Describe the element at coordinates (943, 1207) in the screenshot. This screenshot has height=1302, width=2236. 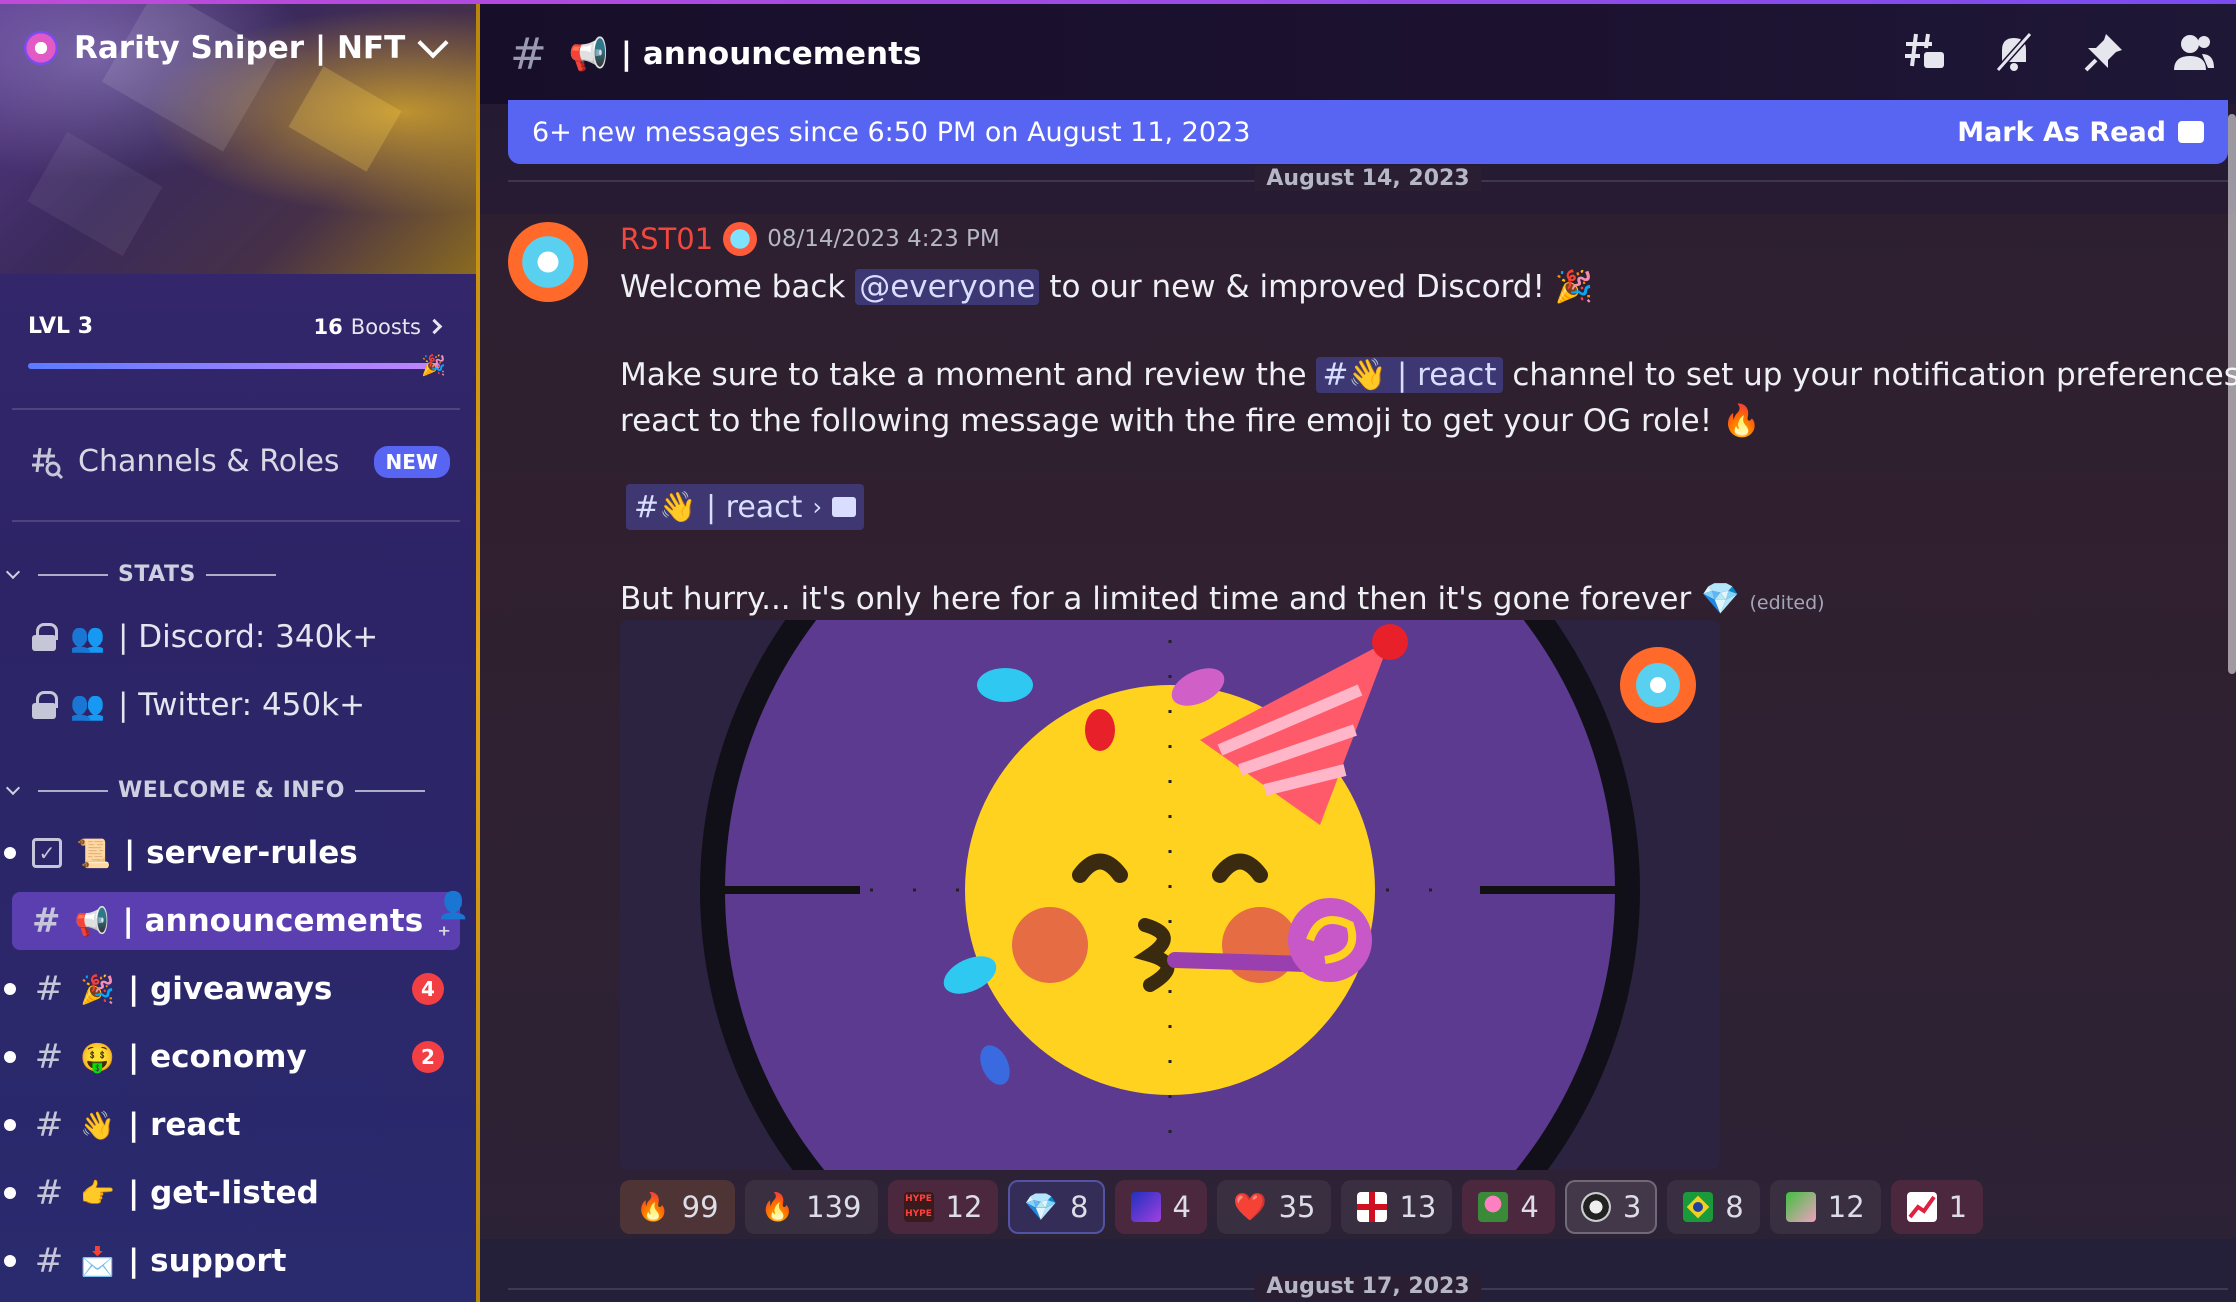
I see `reaction-hype: HYPE HYPE 12` at that location.